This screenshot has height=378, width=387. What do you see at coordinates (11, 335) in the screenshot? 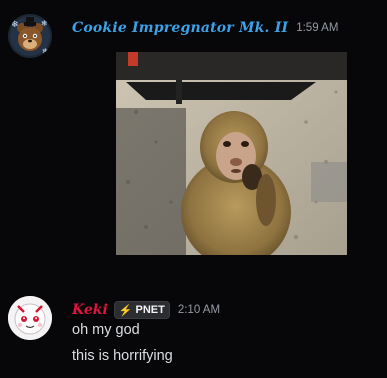
I see `svg-text: ı` at bounding box center [11, 335].